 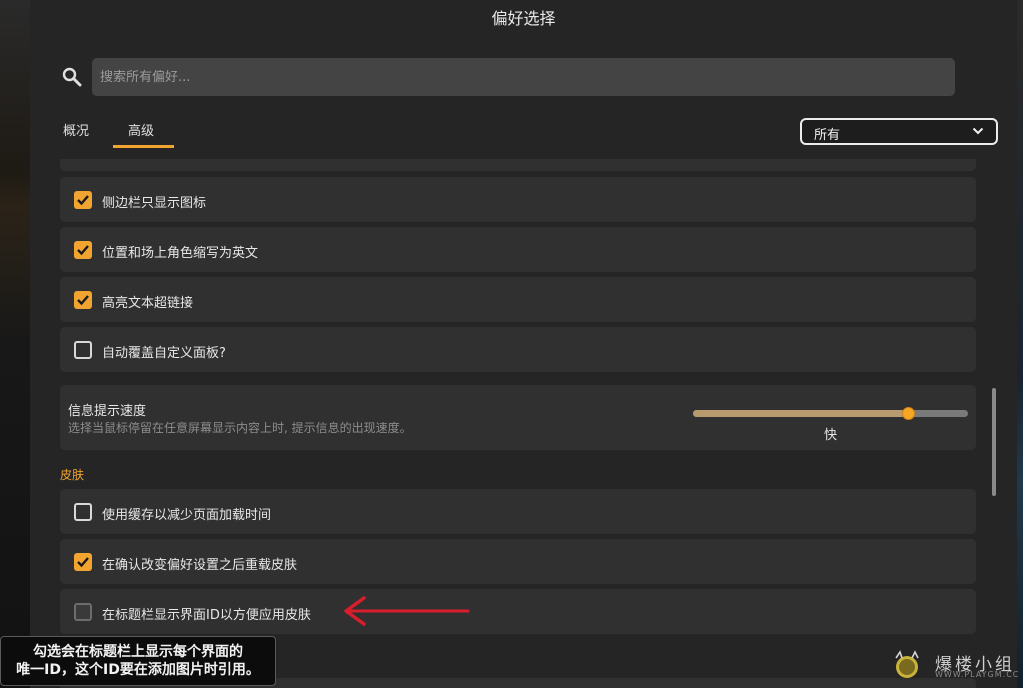 What do you see at coordinates (107, 411) in the screenshot?
I see `tooltip-speed-title: 信息提示速度` at bounding box center [107, 411].